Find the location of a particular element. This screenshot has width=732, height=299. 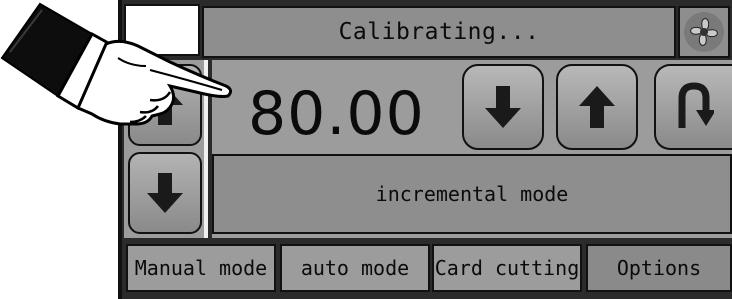

tab-label: auto mode is located at coordinates (355, 268).